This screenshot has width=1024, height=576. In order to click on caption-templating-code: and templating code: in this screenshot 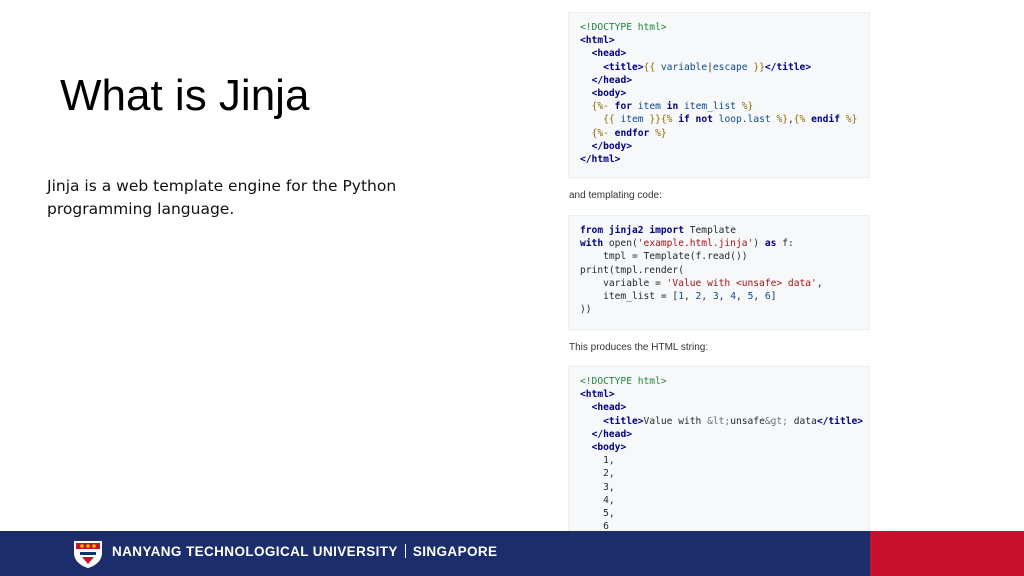, I will do `click(615, 195)`.